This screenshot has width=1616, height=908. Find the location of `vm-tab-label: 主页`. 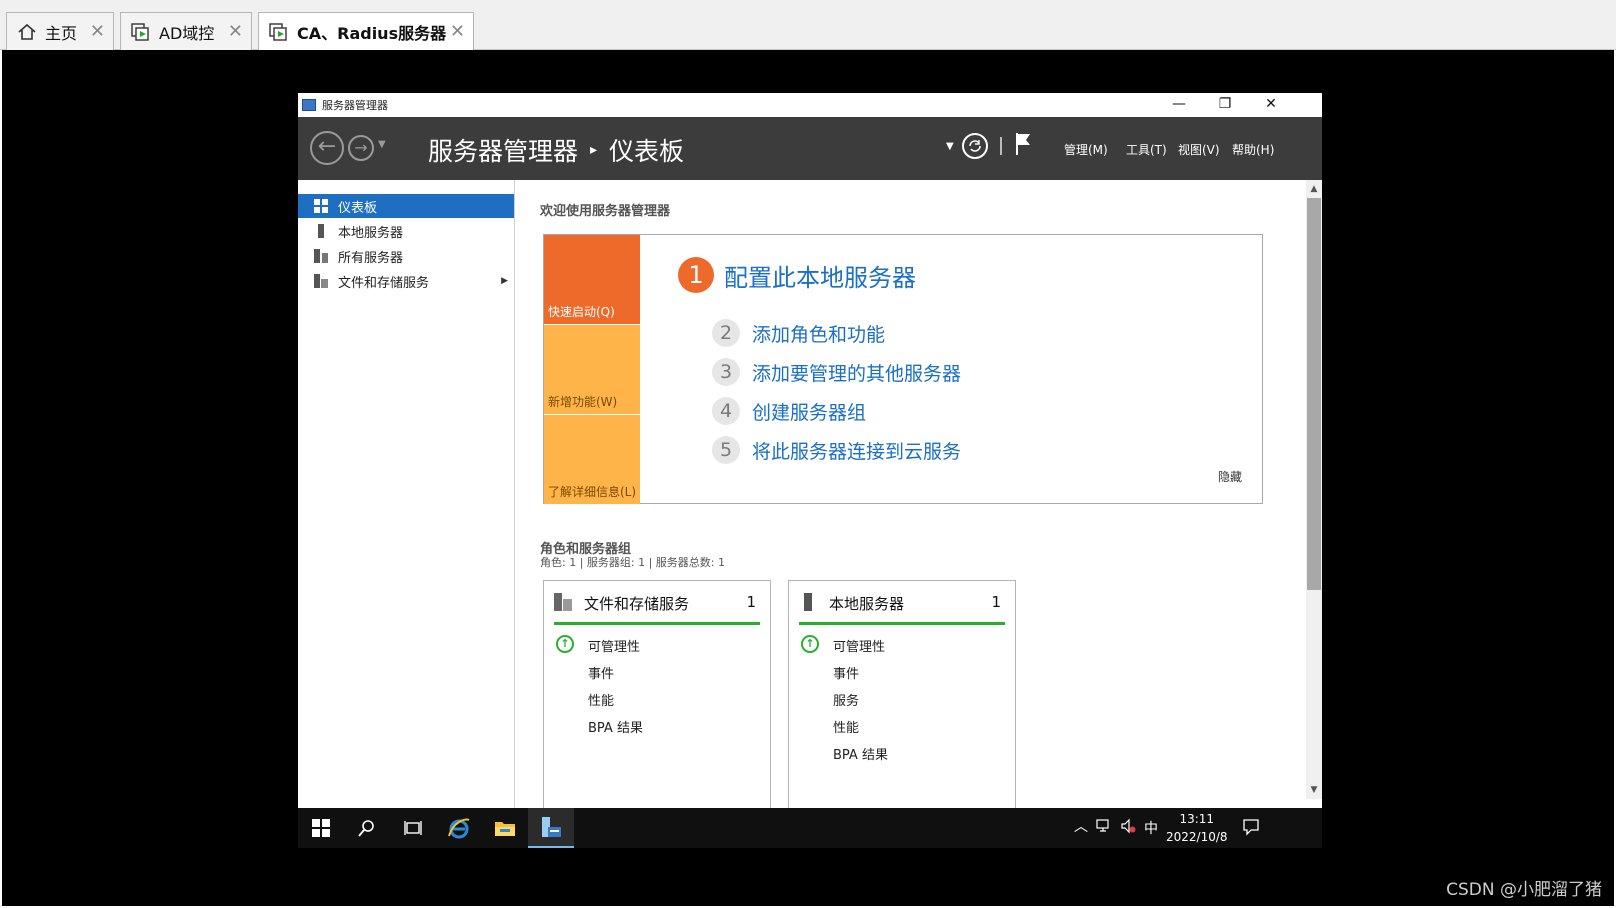

vm-tab-label: 主页 is located at coordinates (61, 33).